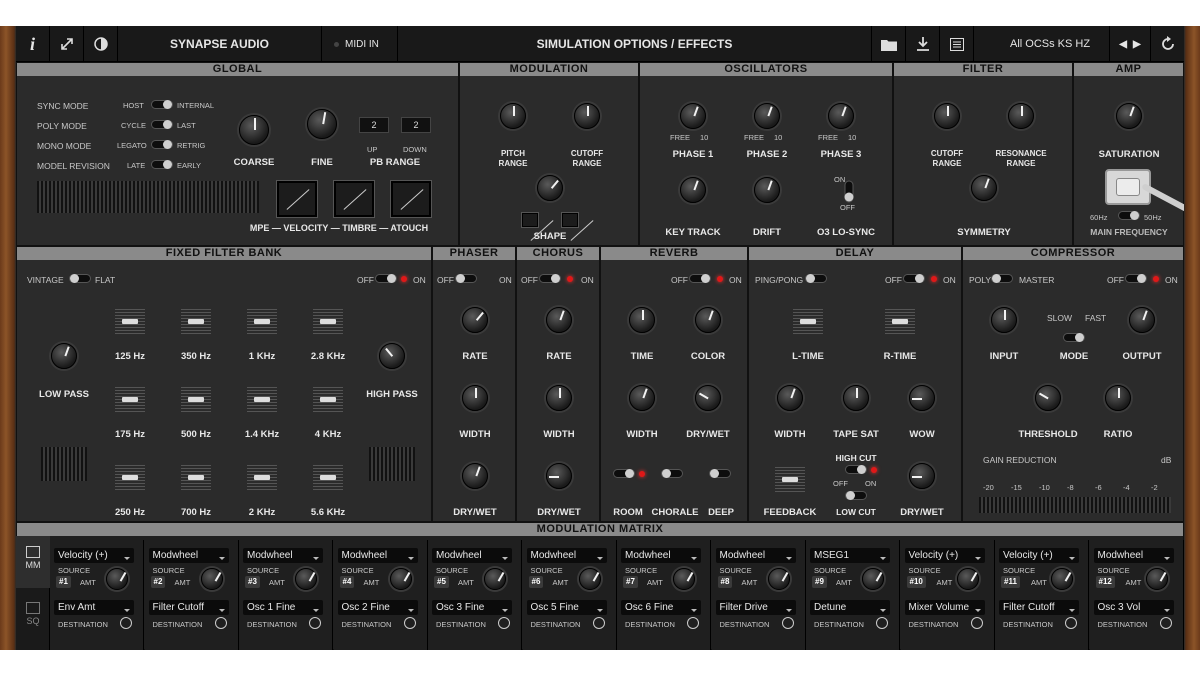  Describe the element at coordinates (923, 44) in the screenshot. I see `download-icon` at that location.